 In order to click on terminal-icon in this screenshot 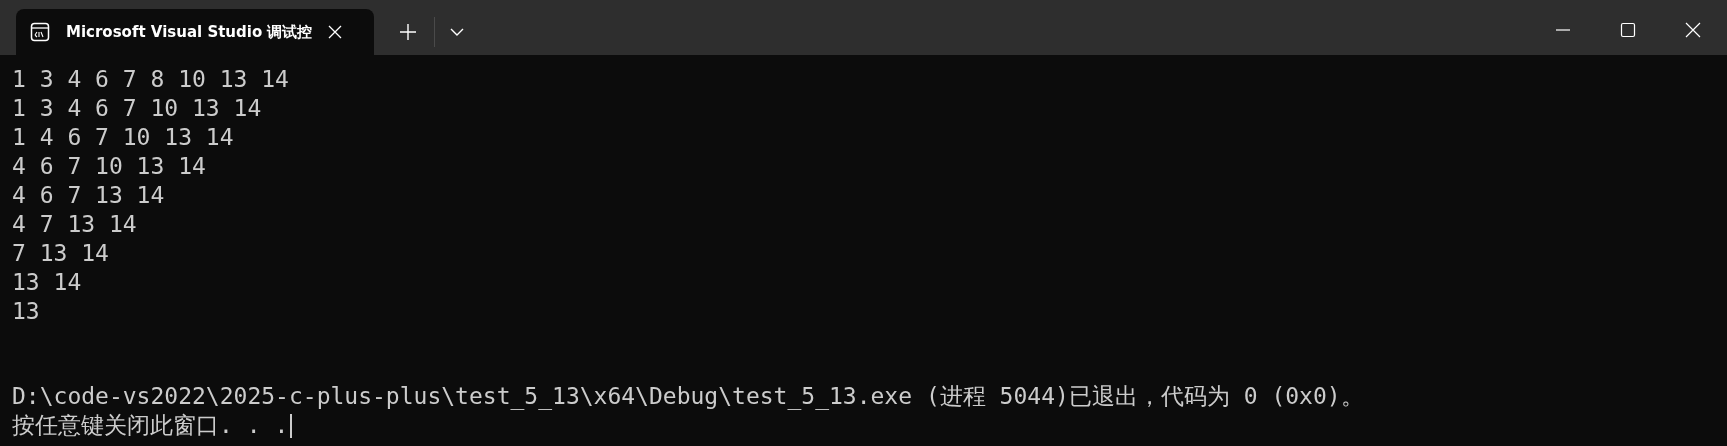, I will do `click(40, 32)`.